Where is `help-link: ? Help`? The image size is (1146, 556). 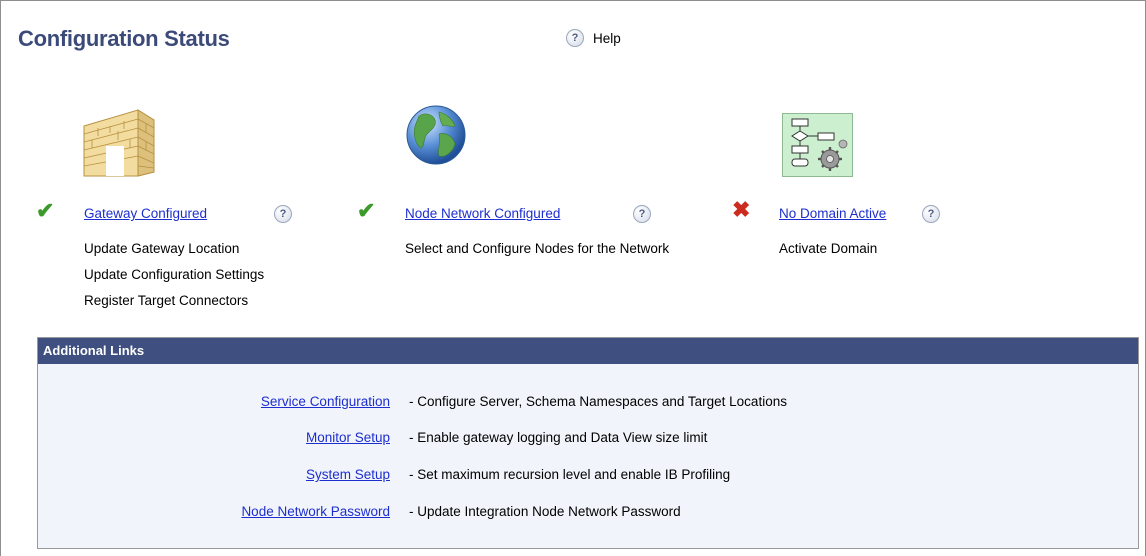 help-link: ? Help is located at coordinates (593, 38).